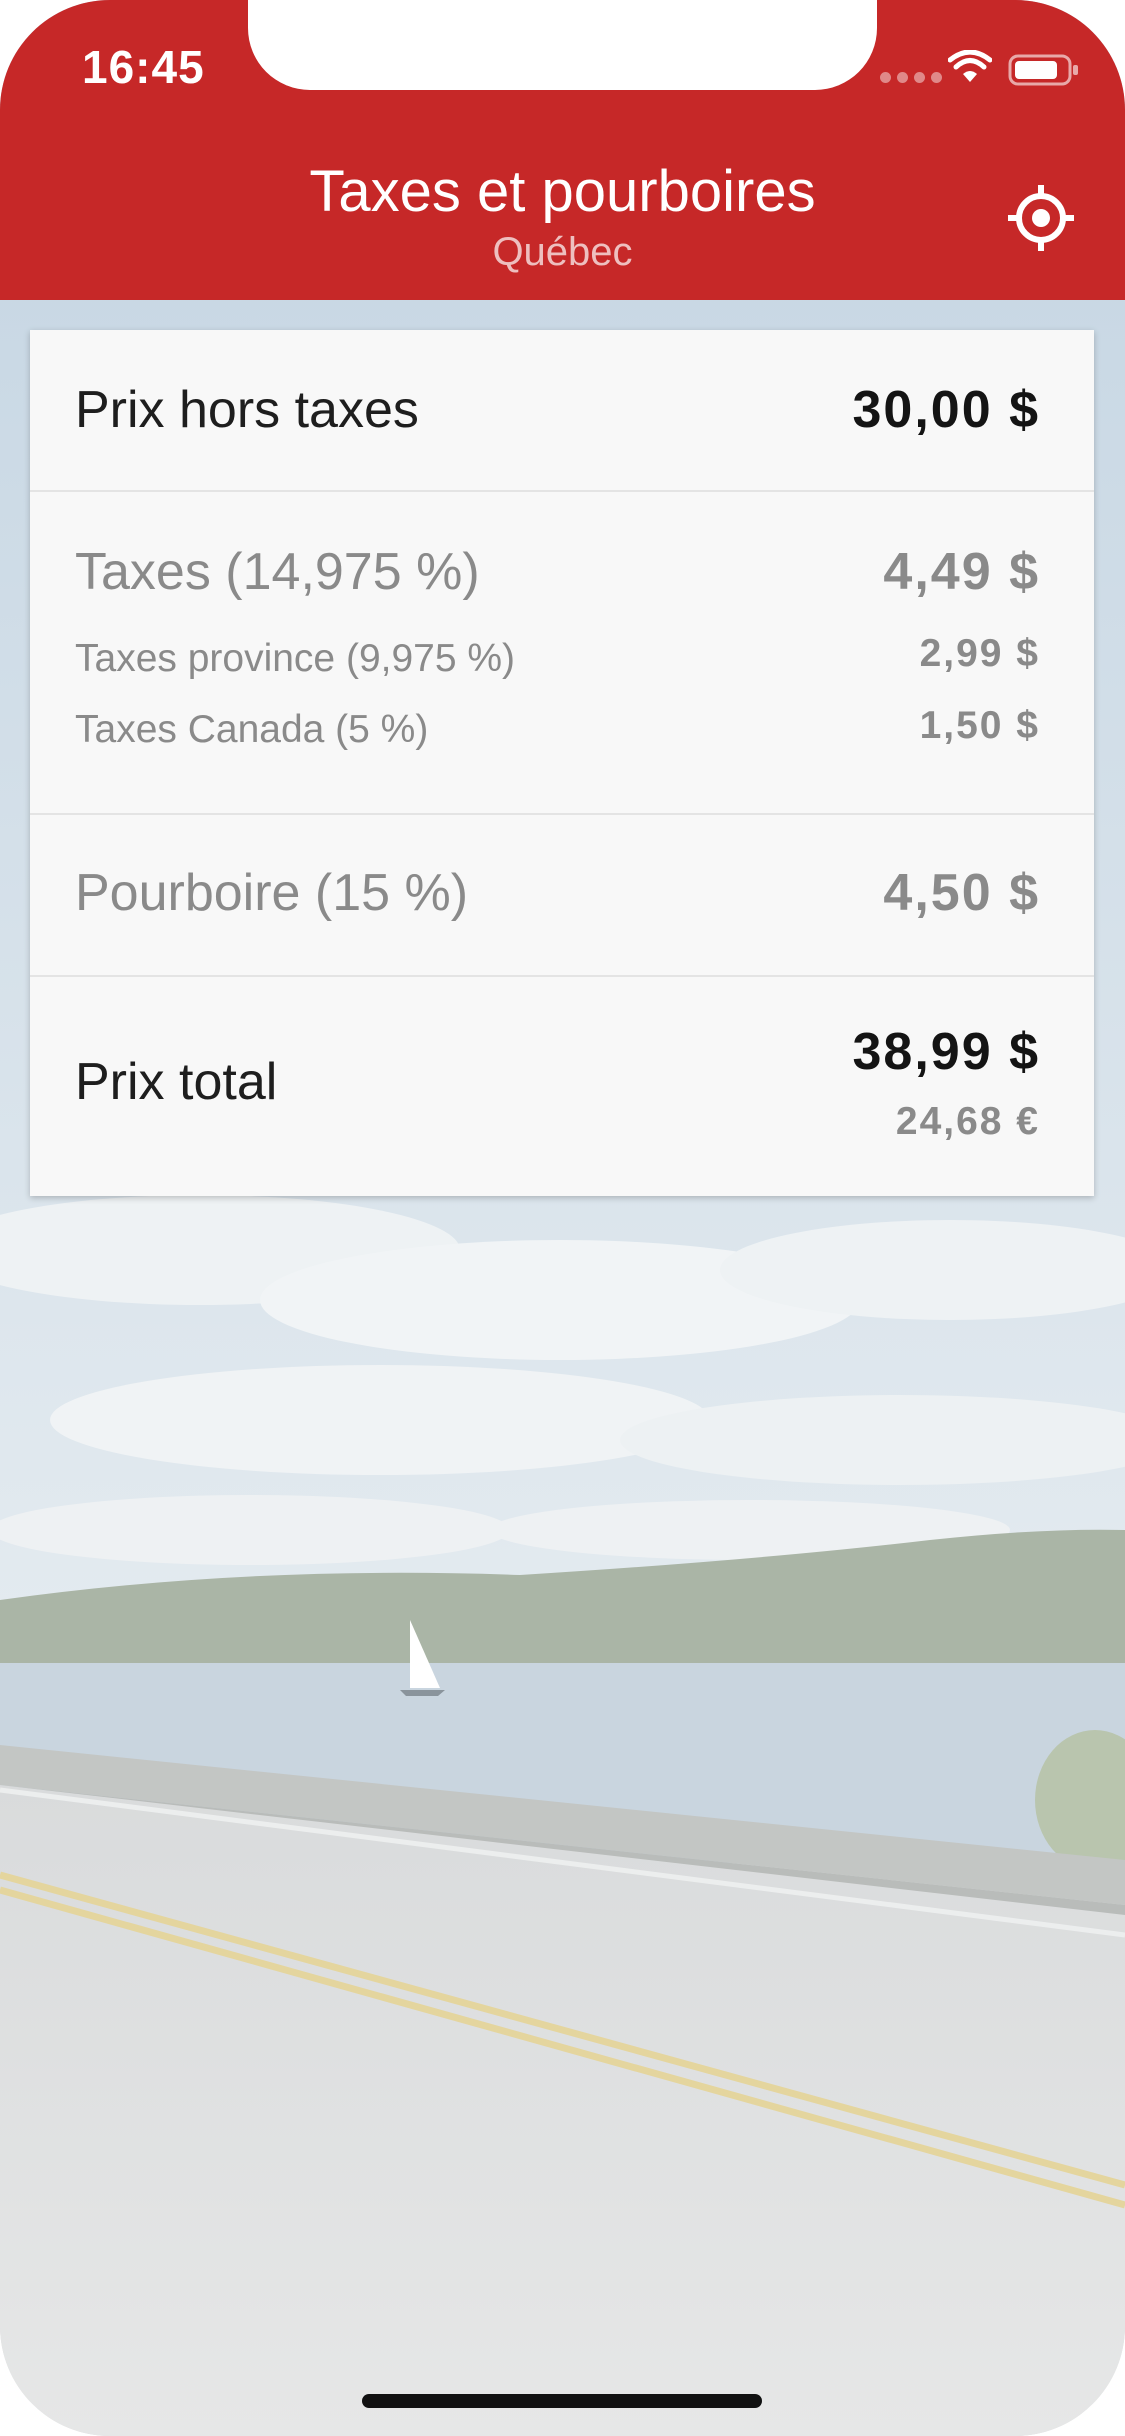 Image resolution: width=1125 pixels, height=2436 pixels. I want to click on taxes-label: Taxes (14,975 %), so click(277, 572).